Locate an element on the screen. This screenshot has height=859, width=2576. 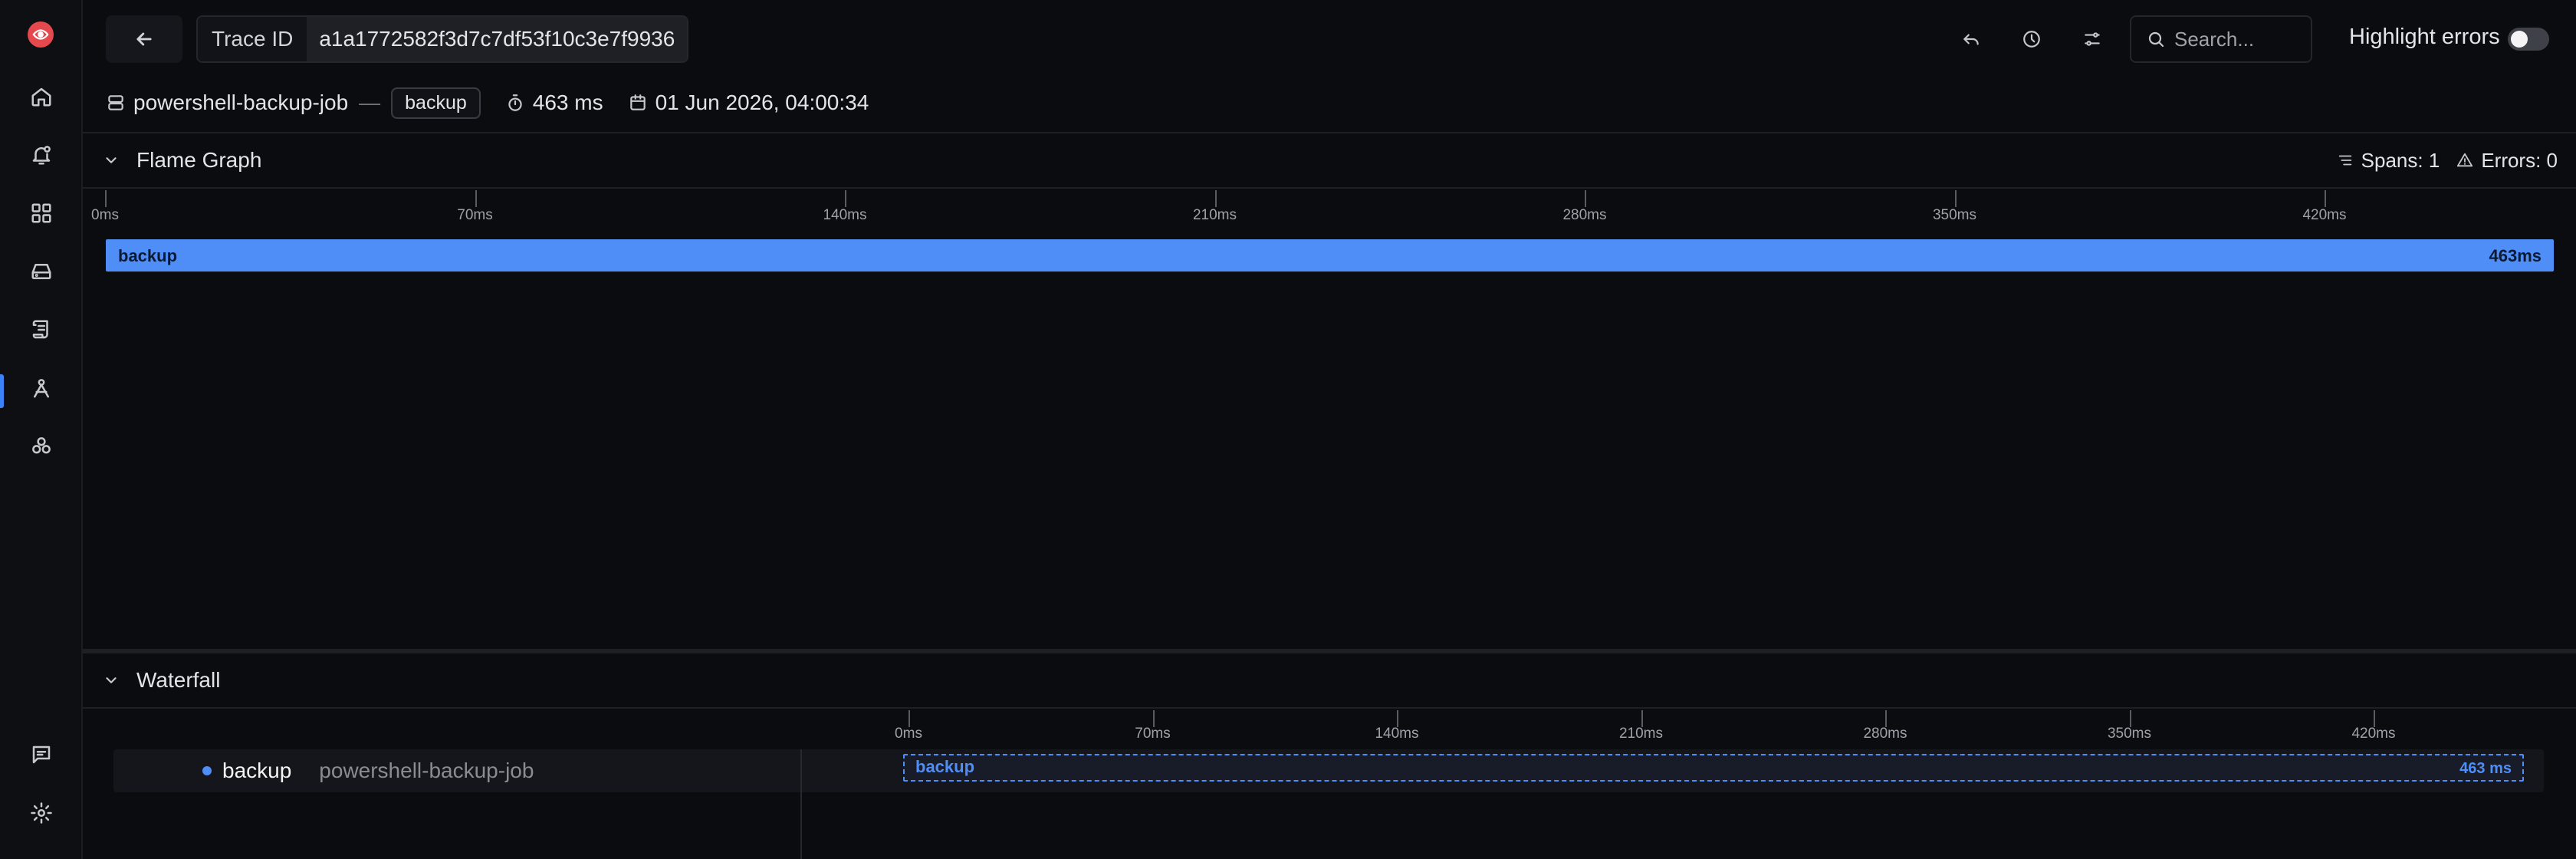
waterfall-axis-tick-label: 210ms is located at coordinates (1641, 734).